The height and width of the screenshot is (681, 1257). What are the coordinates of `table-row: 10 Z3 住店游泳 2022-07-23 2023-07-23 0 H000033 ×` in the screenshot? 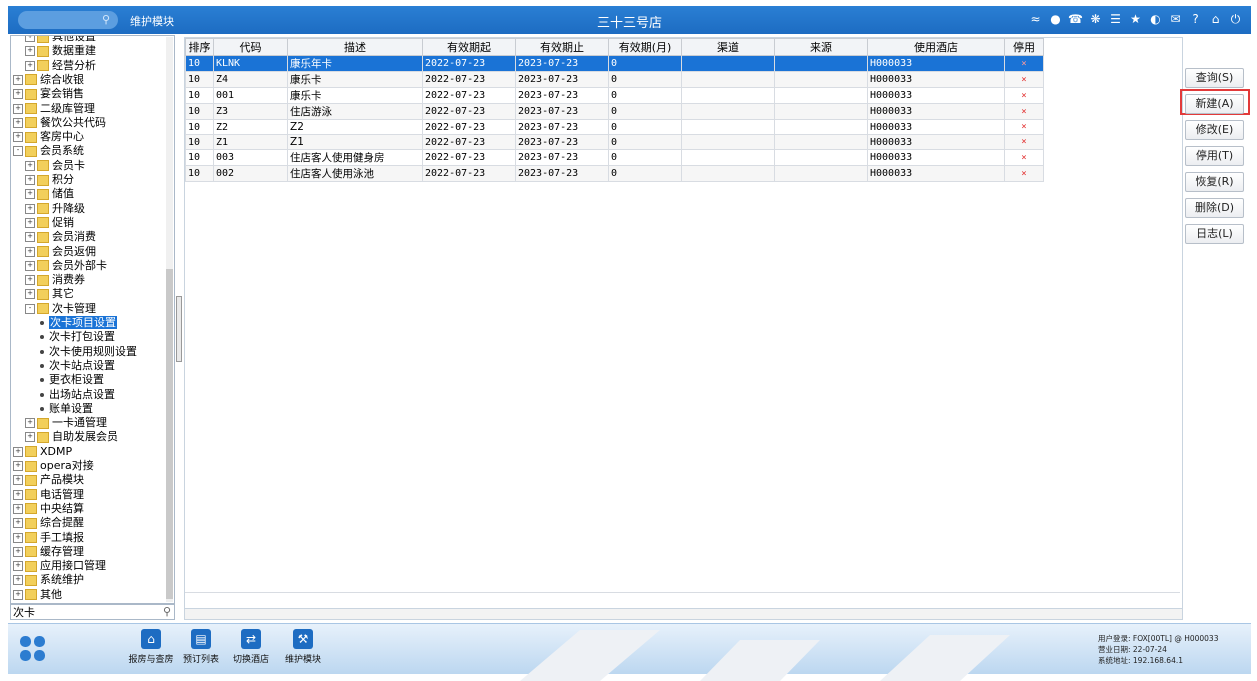 It's located at (614, 111).